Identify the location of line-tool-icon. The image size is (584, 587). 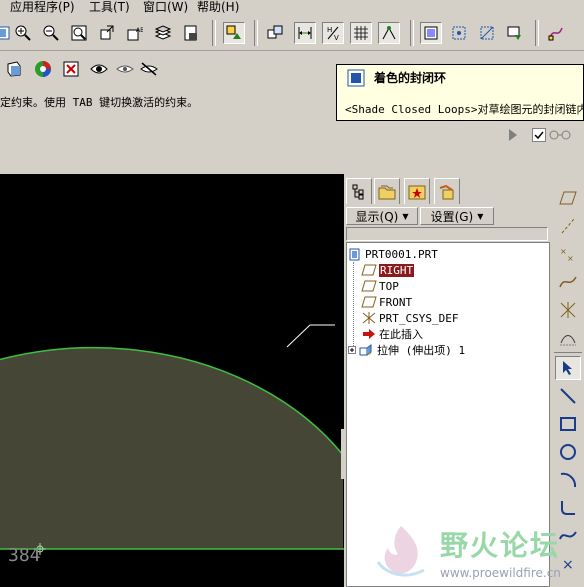
(568, 396).